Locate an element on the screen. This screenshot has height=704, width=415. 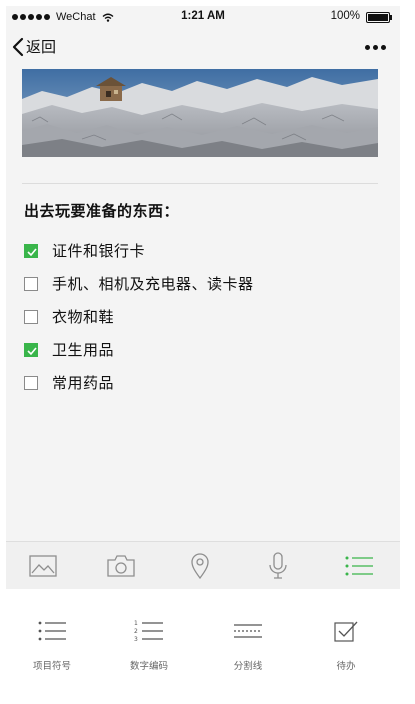
navigation-bar: 返回 is located at coordinates (203, 48).